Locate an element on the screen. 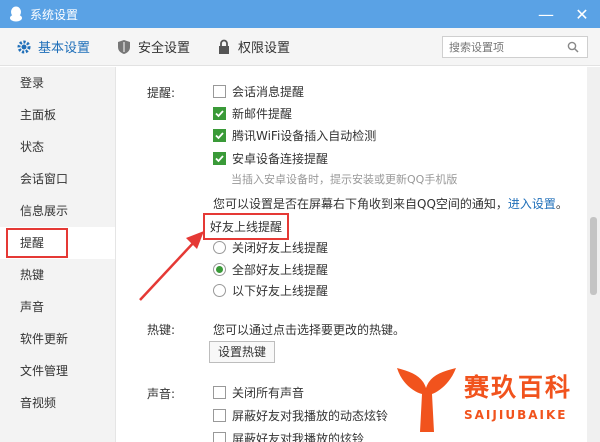 This screenshot has height=442, width=600. radio-label: 关闭好友上线提醒 is located at coordinates (280, 248).